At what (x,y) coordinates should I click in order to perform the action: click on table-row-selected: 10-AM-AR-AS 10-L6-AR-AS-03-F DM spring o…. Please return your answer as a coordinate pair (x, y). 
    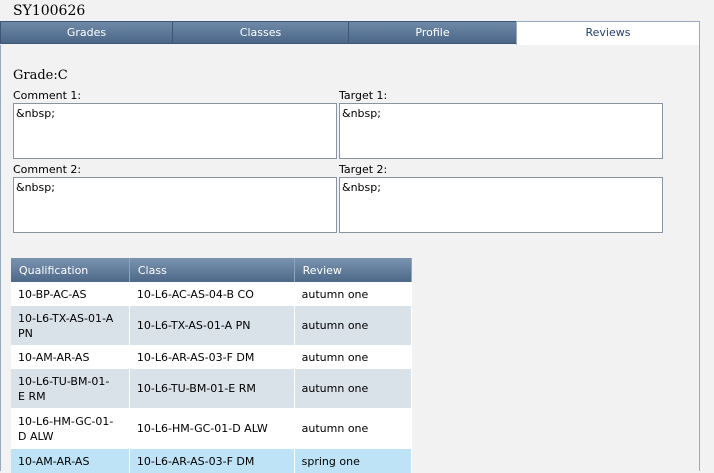
    Looking at the image, I should click on (212, 461).